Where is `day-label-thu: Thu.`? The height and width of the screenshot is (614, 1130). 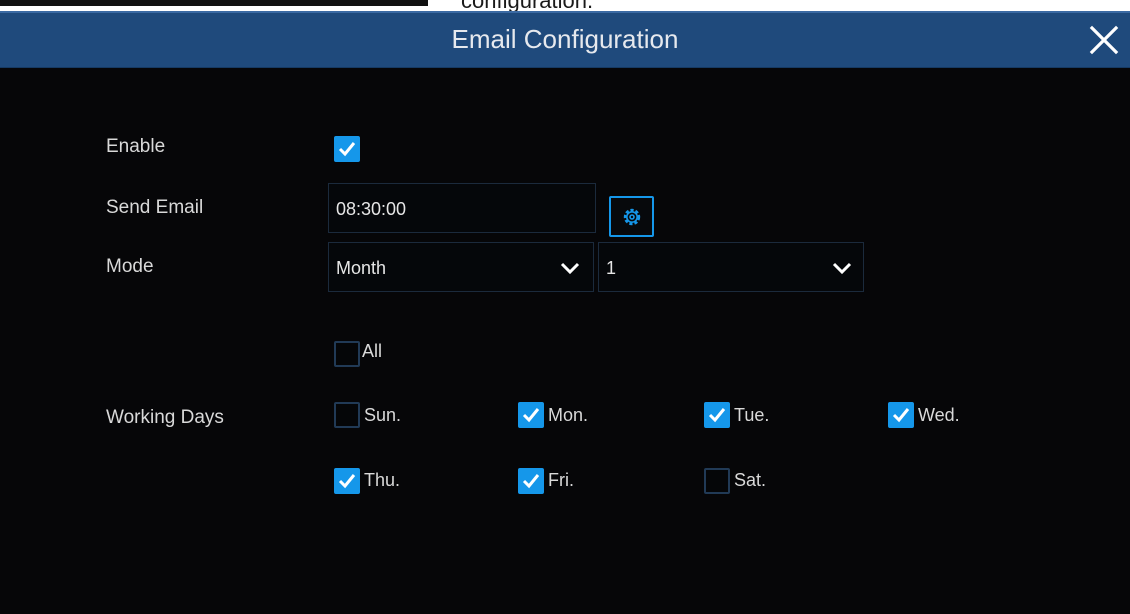 day-label-thu: Thu. is located at coordinates (382, 480).